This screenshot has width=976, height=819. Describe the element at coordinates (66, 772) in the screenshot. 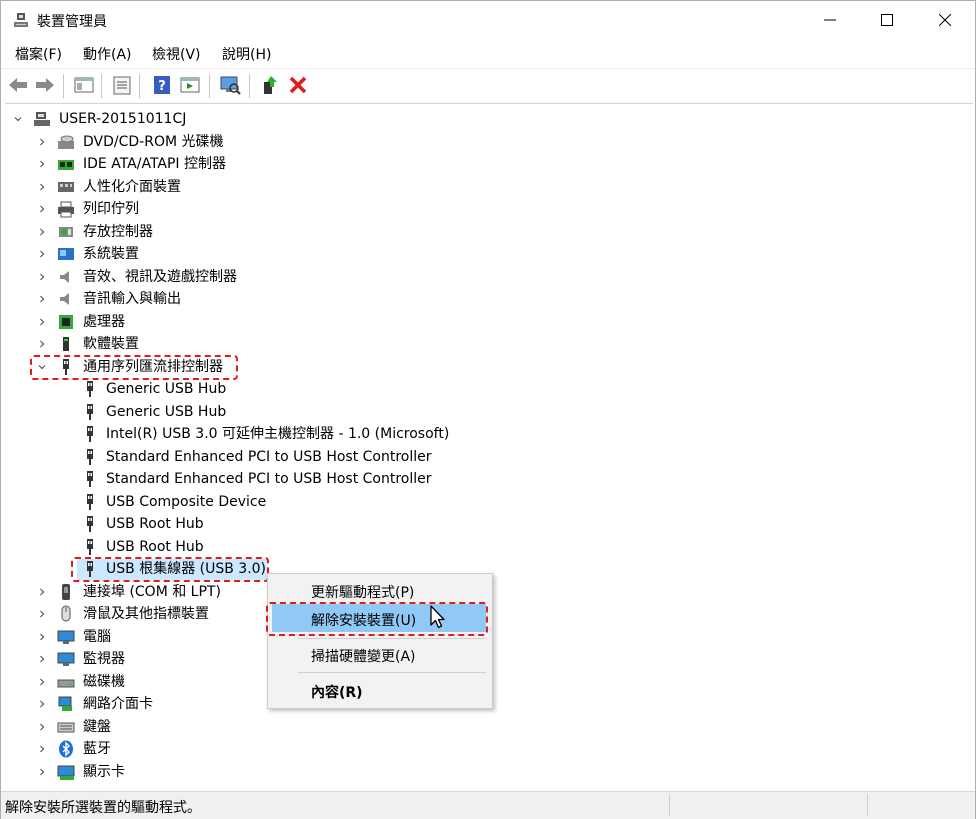

I see `display-adapter-icon` at that location.